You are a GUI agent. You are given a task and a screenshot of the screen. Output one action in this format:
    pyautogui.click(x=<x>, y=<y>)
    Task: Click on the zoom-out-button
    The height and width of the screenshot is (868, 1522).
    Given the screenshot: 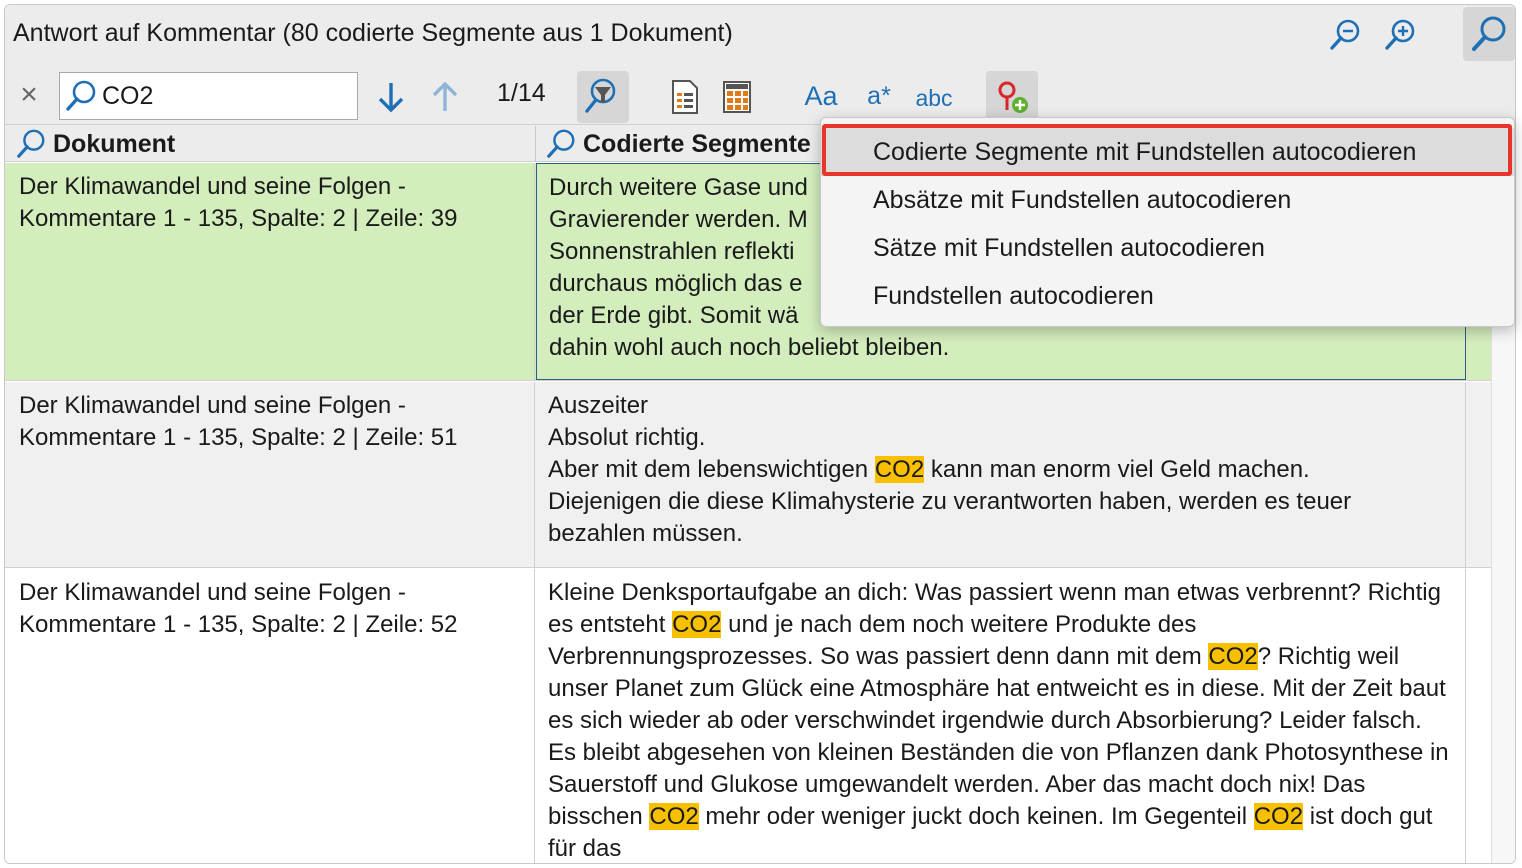 What is the action you would take?
    pyautogui.click(x=1345, y=35)
    